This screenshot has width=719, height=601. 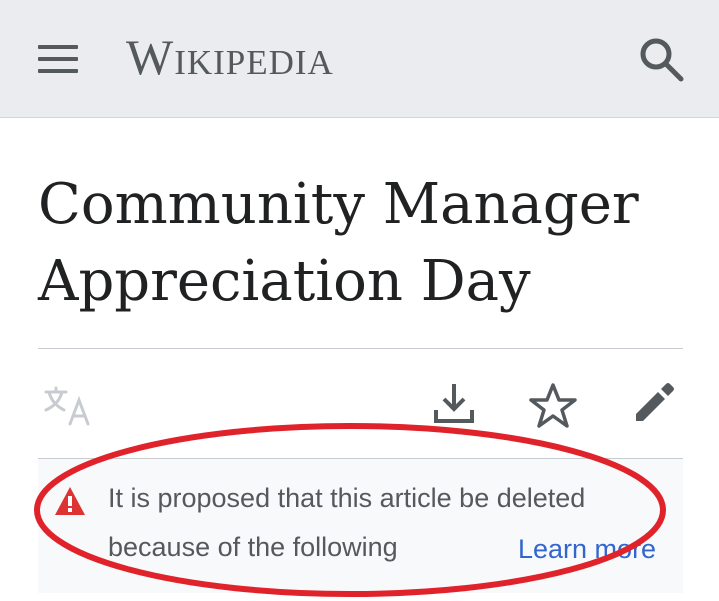 I want to click on hamburger-menu-icon, so click(x=59, y=59).